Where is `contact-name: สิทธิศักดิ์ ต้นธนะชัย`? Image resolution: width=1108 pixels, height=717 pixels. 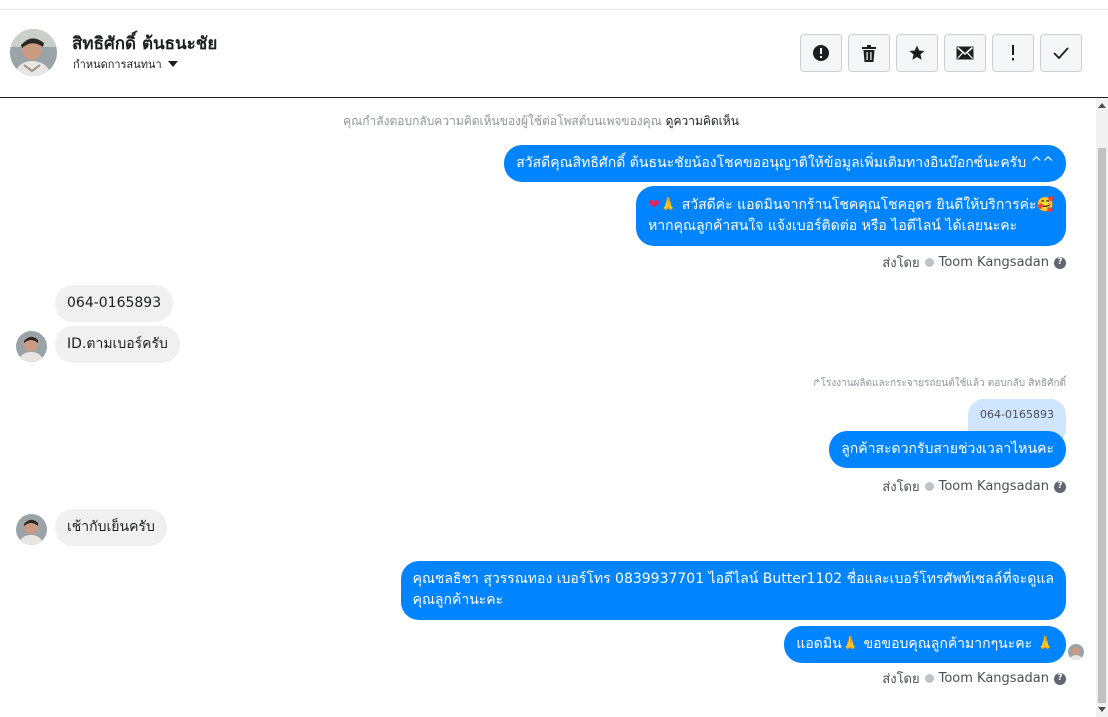
contact-name: สิทธิศักดิ์ ต้นธนะชัย is located at coordinates (144, 43).